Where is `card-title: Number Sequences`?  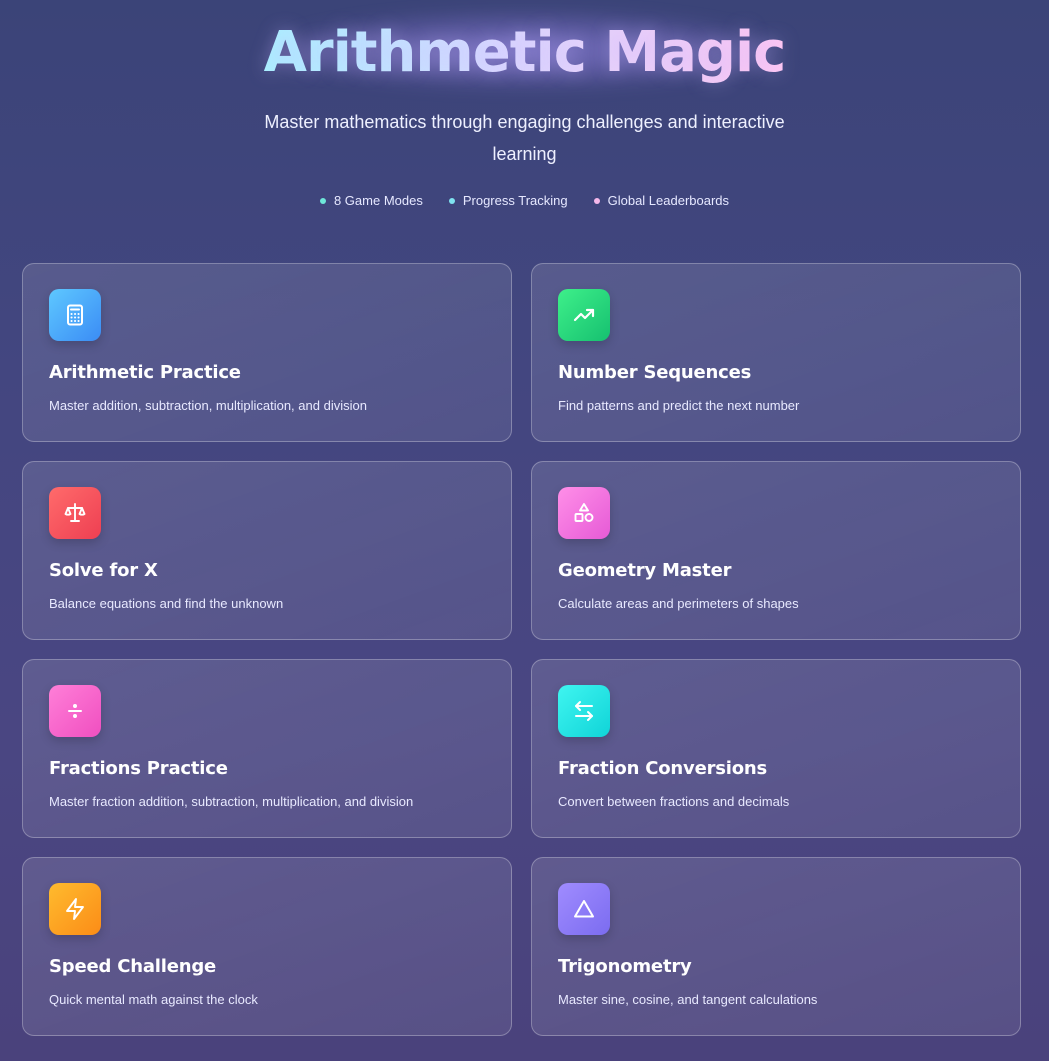 card-title: Number Sequences is located at coordinates (655, 372).